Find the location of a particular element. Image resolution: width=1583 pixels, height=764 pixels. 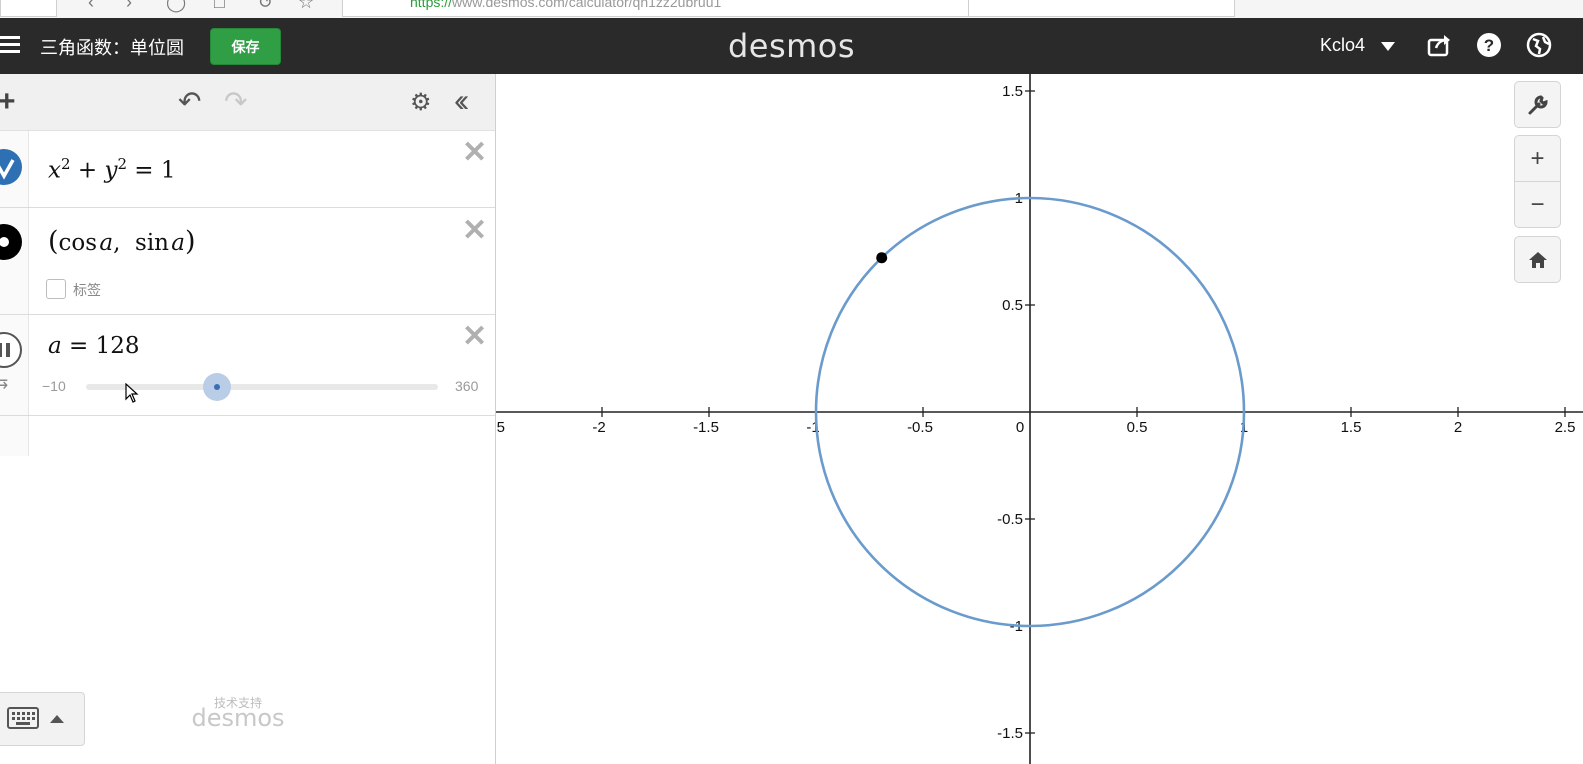

caret-down-icon is located at coordinates (1388, 46).